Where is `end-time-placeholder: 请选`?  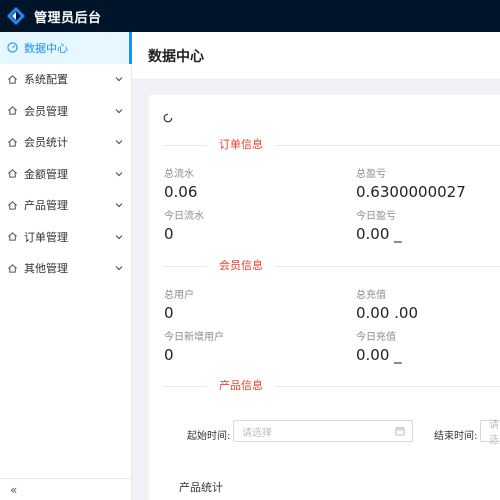 end-time-placeholder: 请选 is located at coordinates (494, 433).